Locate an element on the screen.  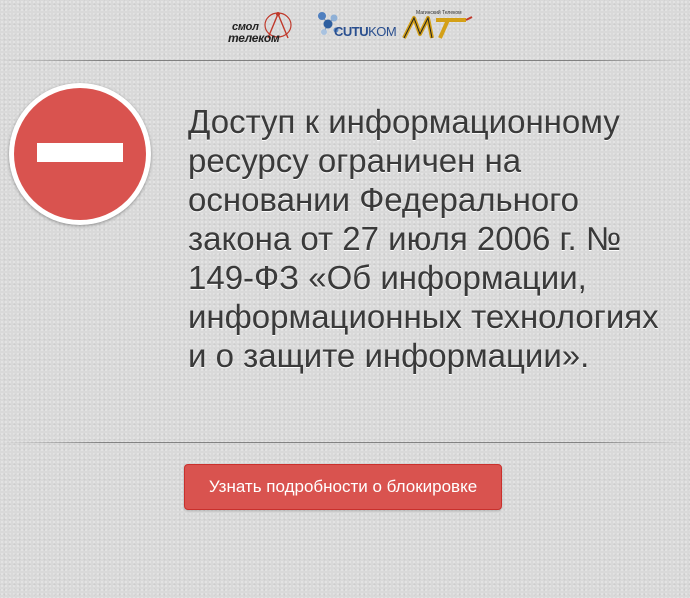
no-entry-icon-circle is located at coordinates (80, 154).